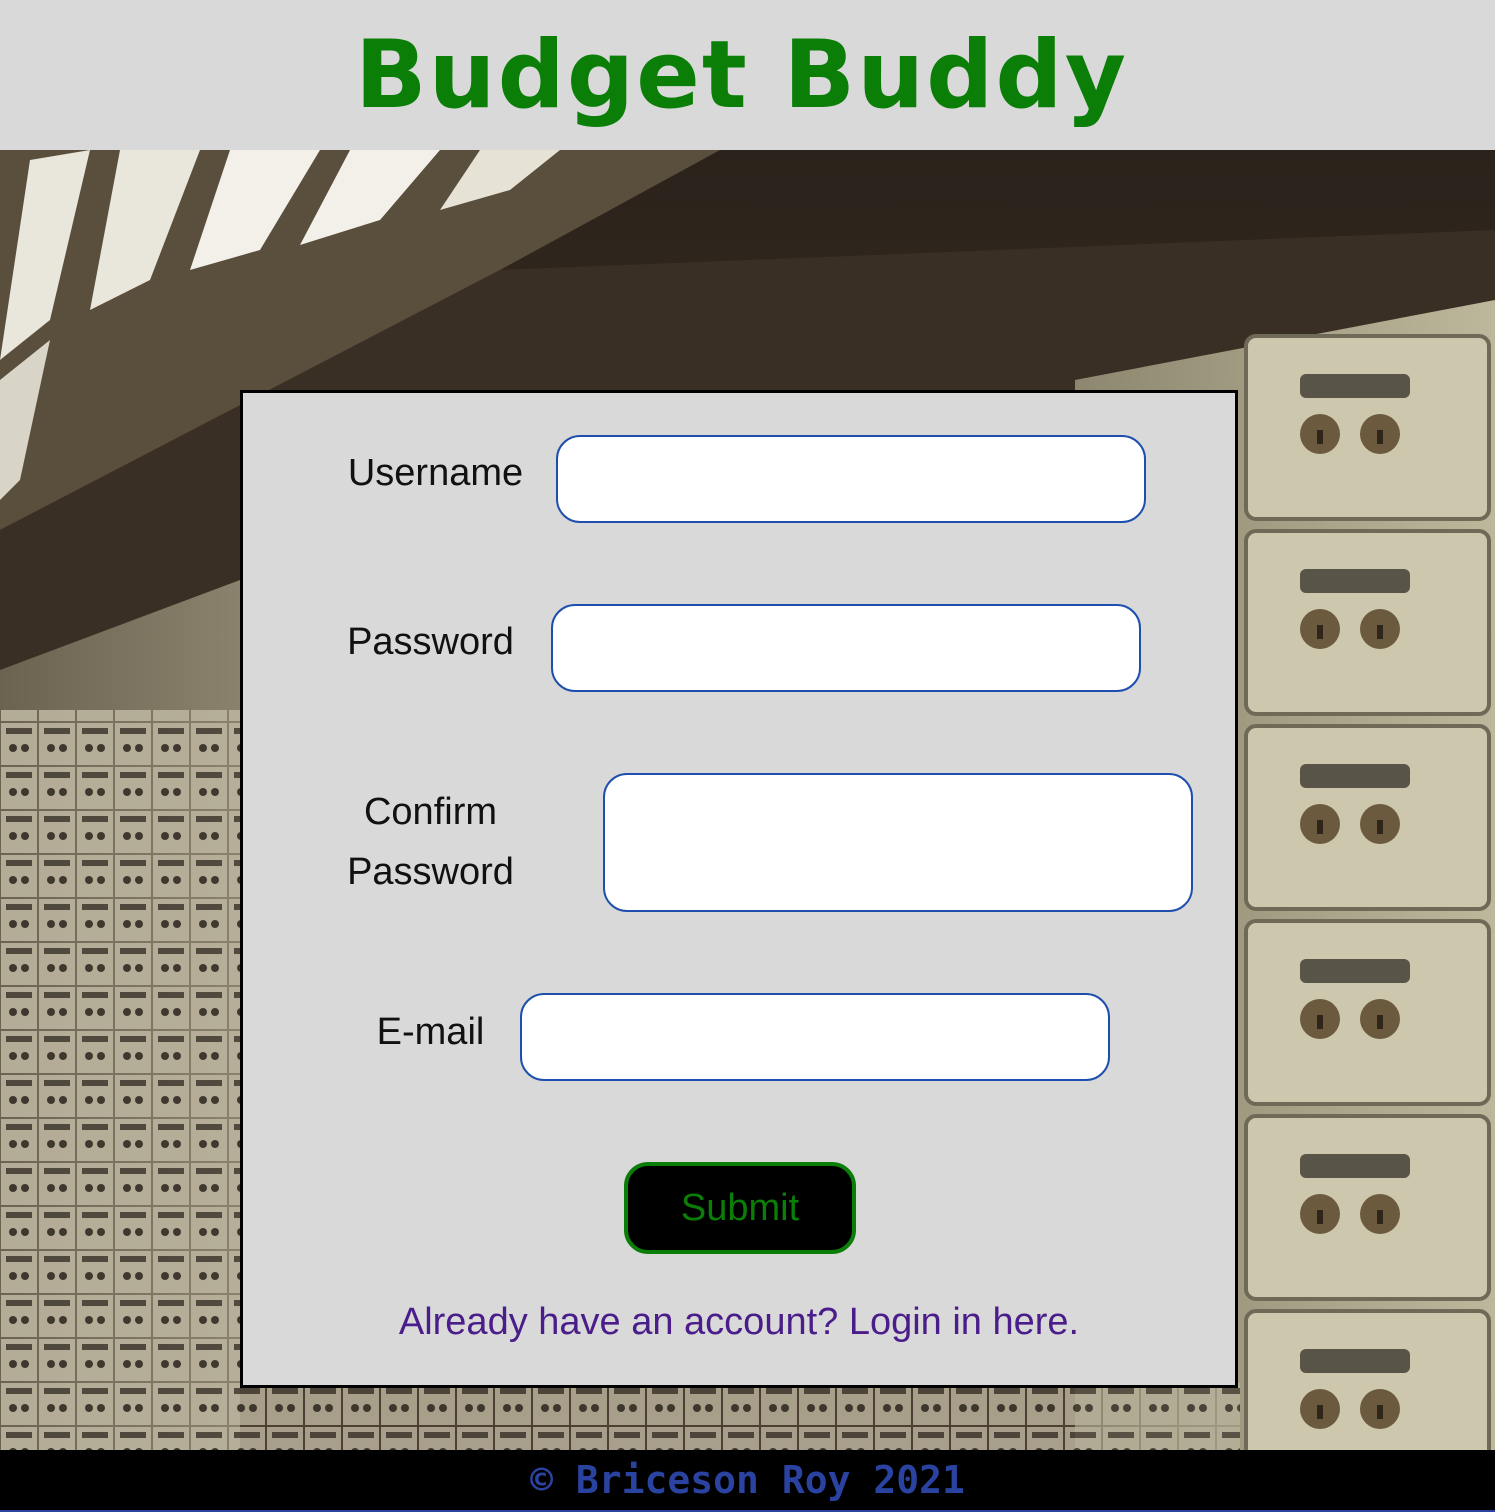 The image size is (1495, 1512). Describe the element at coordinates (851, 479) in the screenshot. I see `username-input` at that location.